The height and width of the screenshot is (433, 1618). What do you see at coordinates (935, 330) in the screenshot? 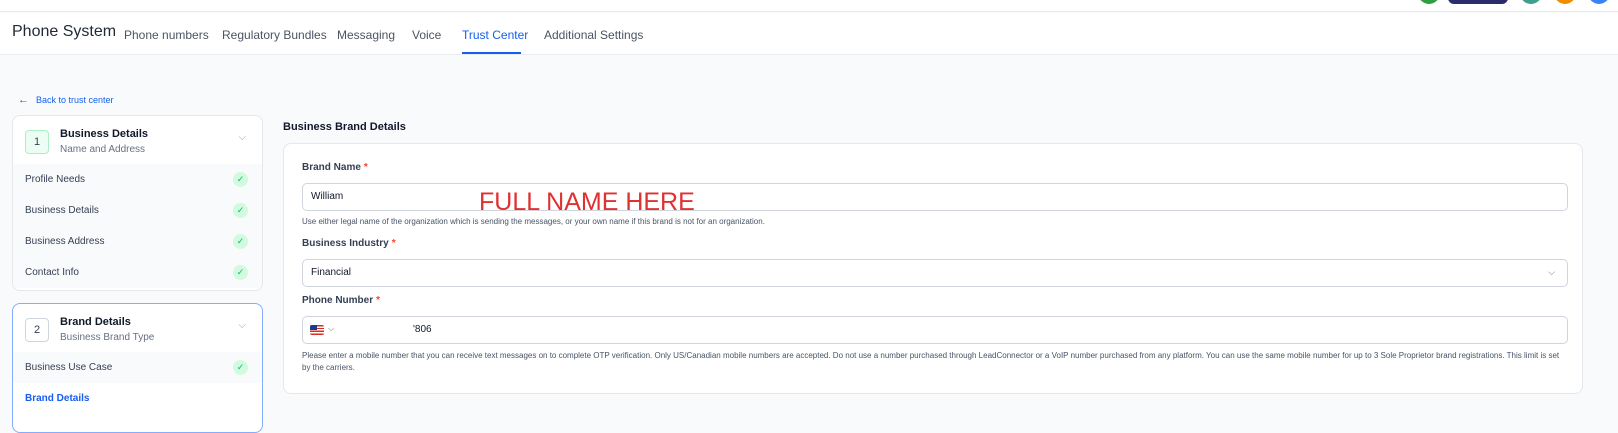
I see `phone-number-input: ⌵ '806` at bounding box center [935, 330].